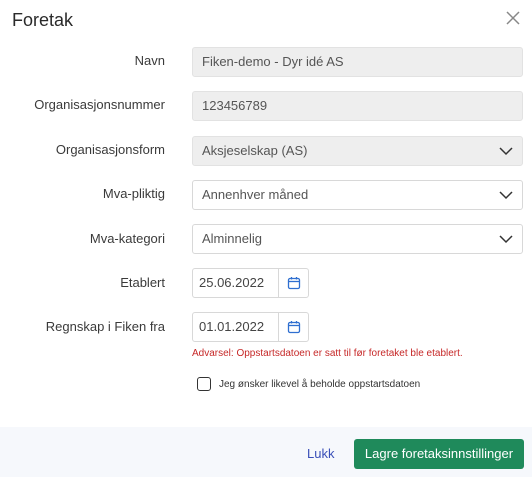  What do you see at coordinates (273, 61) in the screenshot?
I see `name-value: Fiken-demo - Dyr idé AS` at bounding box center [273, 61].